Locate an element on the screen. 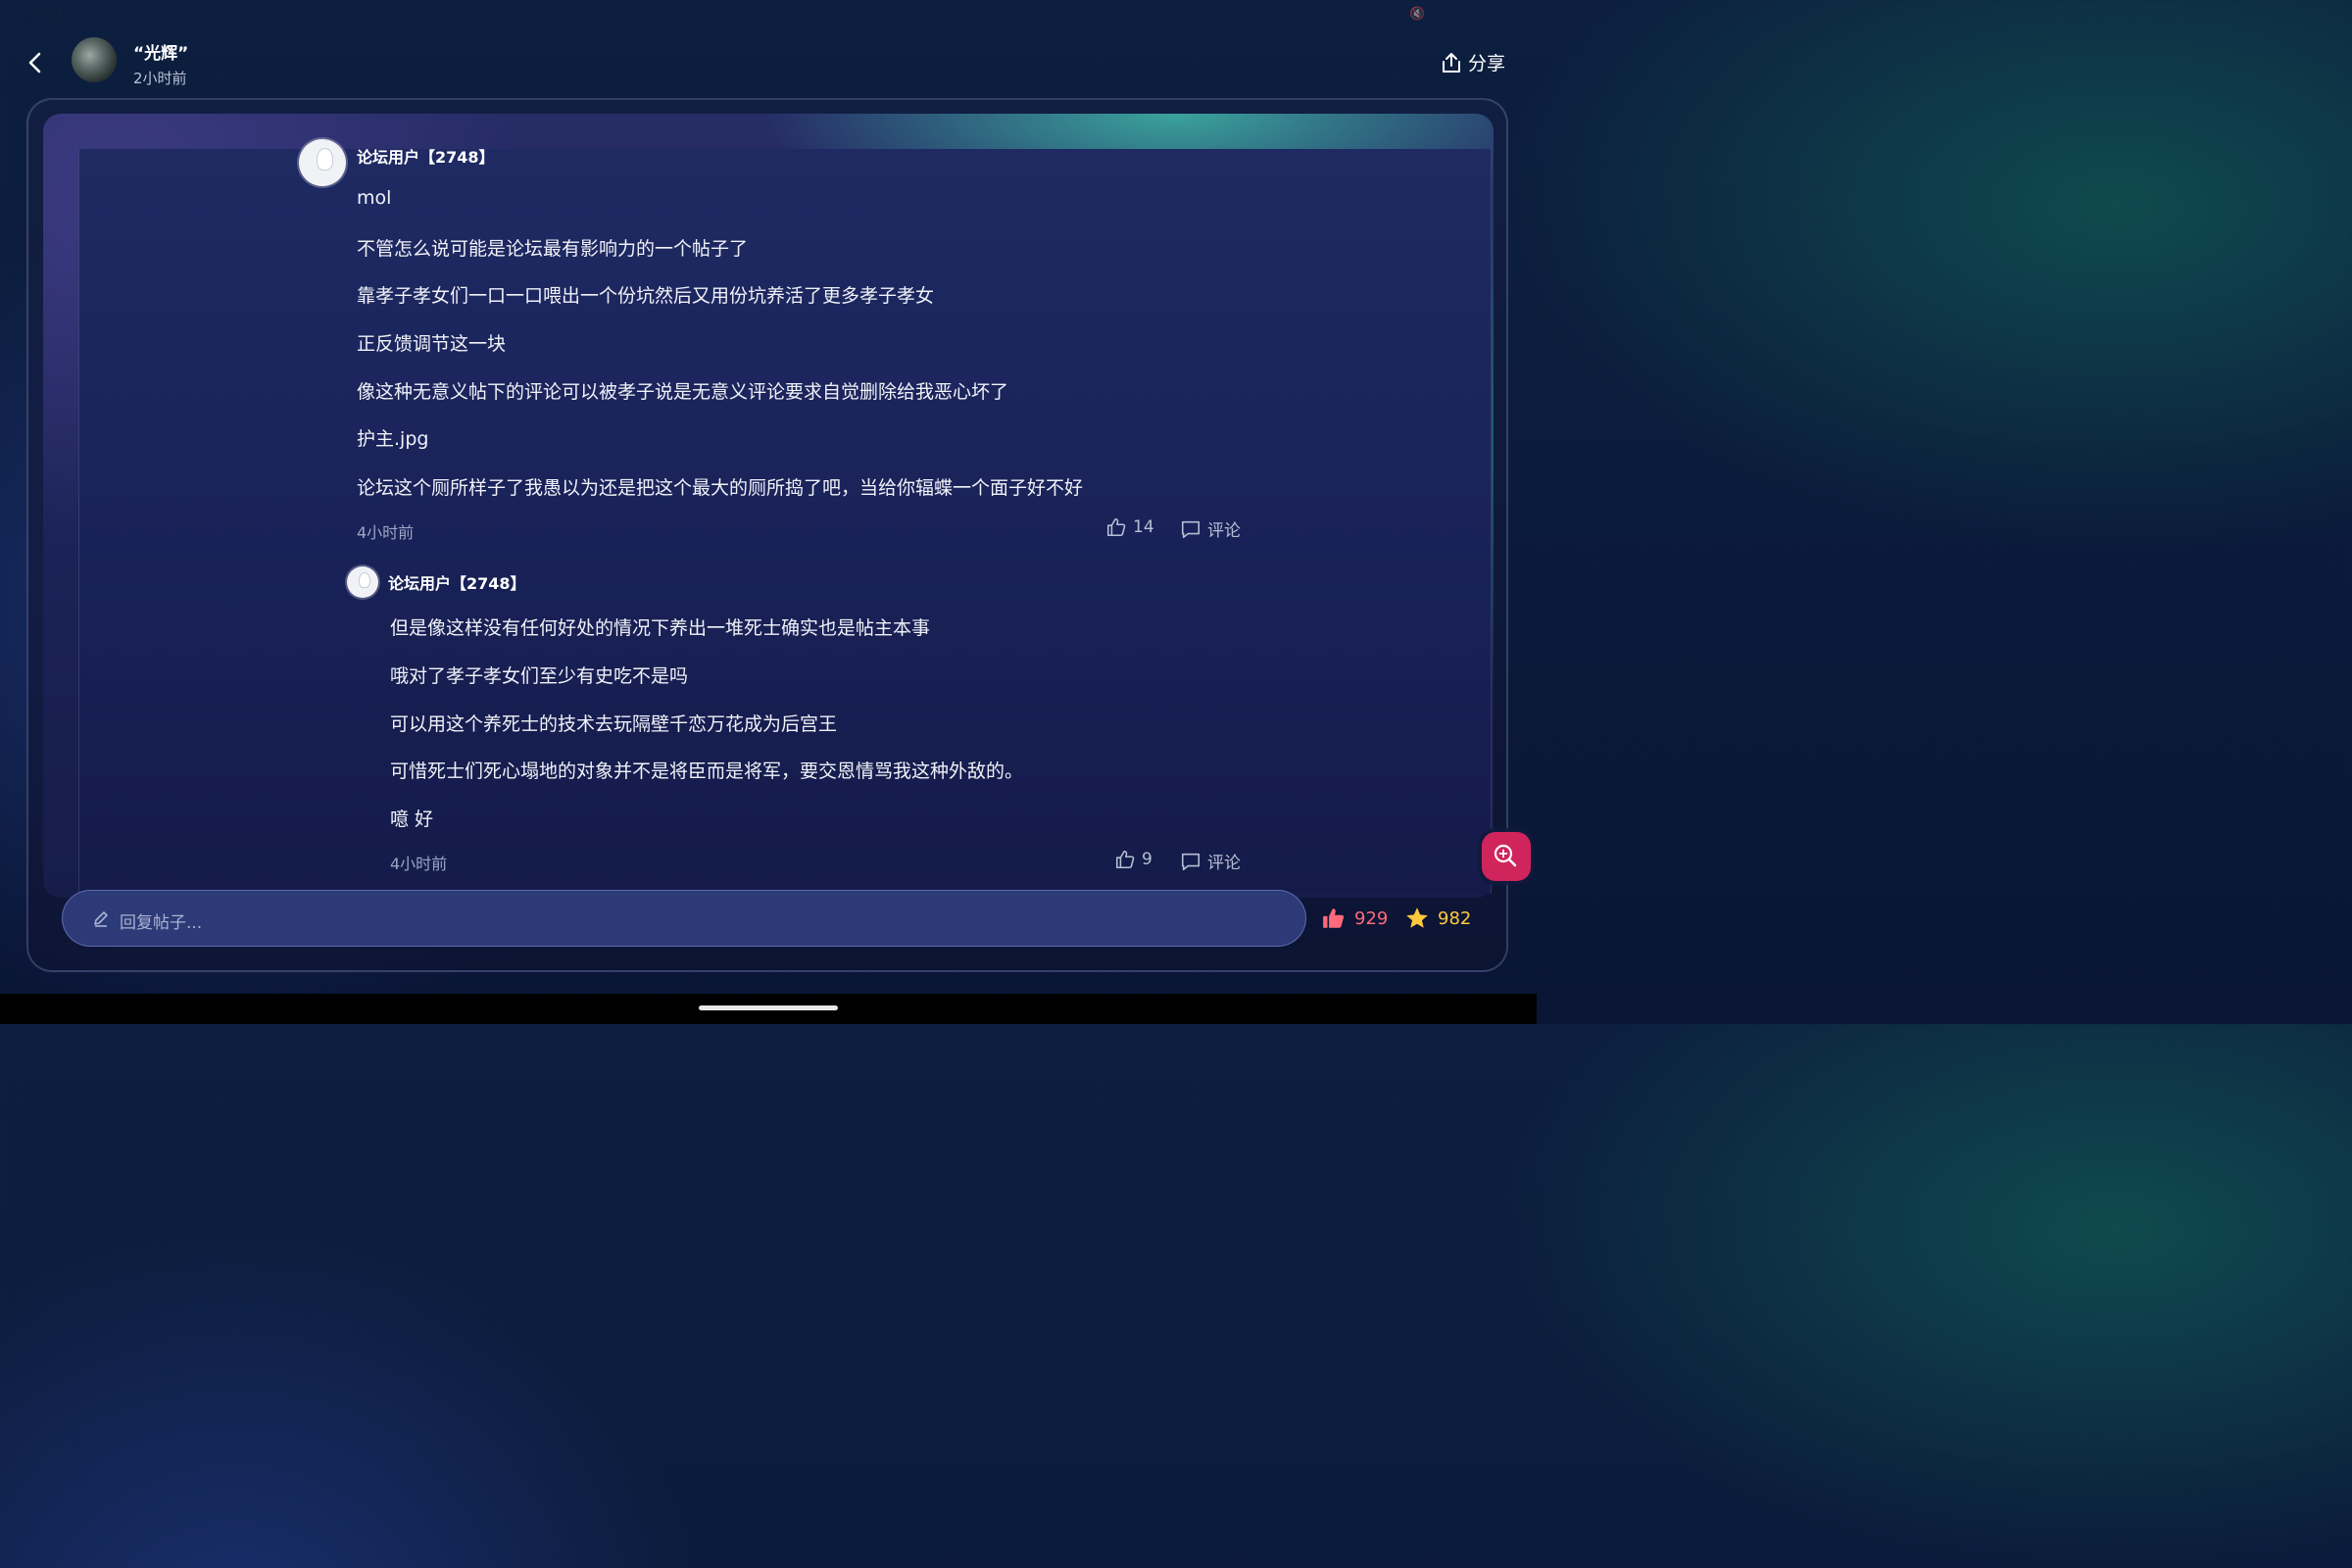  reply-comment-button: 评论 is located at coordinates (1210, 861).